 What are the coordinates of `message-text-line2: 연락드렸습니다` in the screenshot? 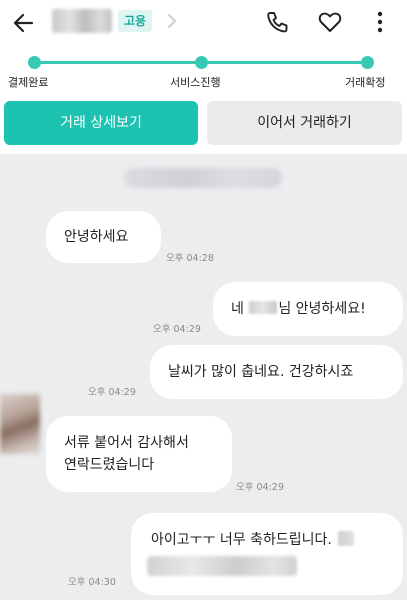 It's located at (109, 465).